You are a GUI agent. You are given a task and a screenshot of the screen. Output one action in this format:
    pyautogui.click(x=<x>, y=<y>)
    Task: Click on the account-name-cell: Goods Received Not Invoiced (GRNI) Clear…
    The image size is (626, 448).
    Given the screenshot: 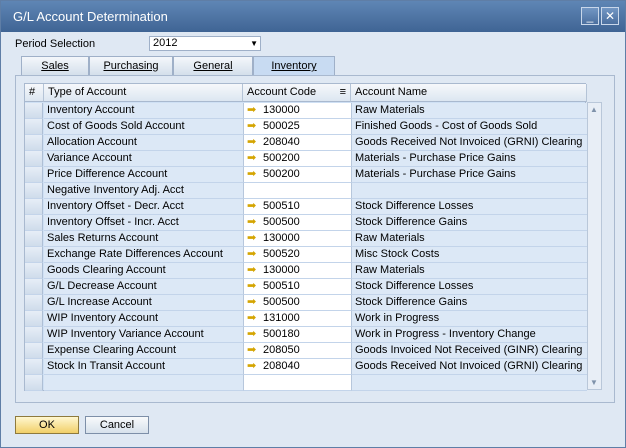 What is the action you would take?
    pyautogui.click(x=469, y=367)
    